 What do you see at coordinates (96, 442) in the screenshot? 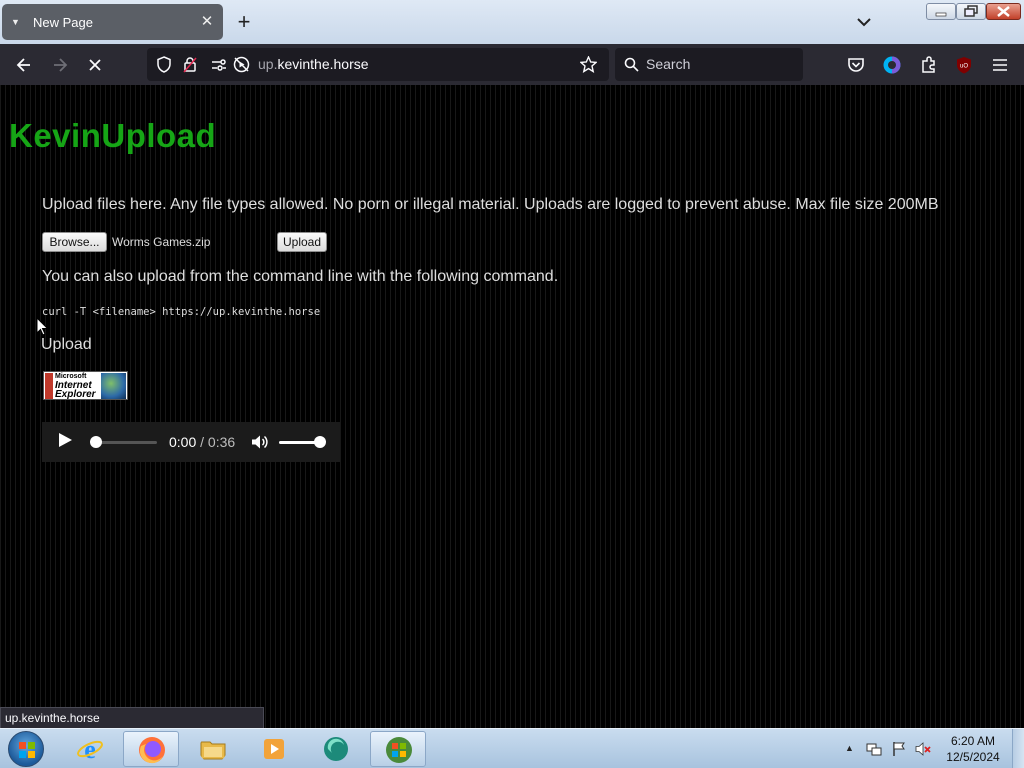
I see `seek-thumb` at bounding box center [96, 442].